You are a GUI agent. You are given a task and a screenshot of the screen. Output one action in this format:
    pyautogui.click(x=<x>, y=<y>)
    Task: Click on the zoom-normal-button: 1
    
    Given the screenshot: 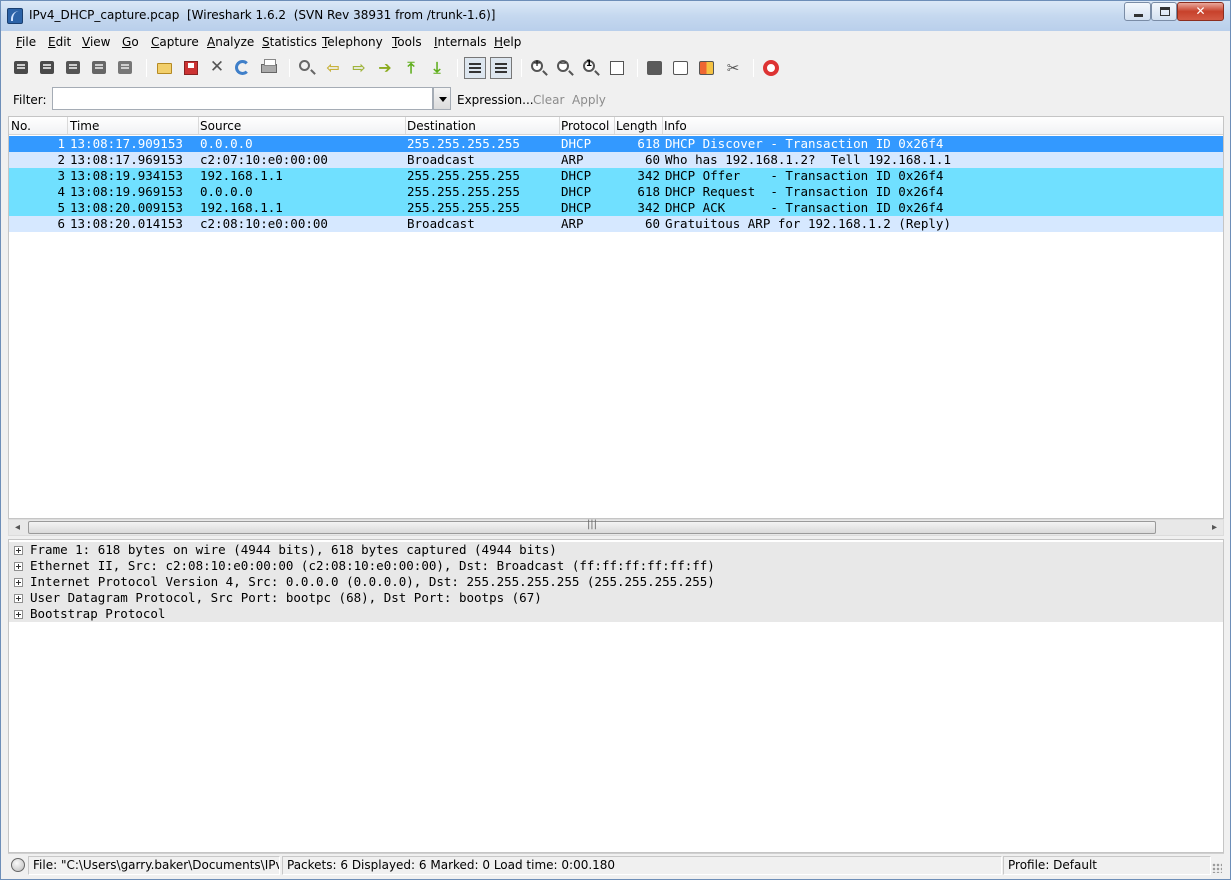 What is the action you would take?
    pyautogui.click(x=591, y=68)
    